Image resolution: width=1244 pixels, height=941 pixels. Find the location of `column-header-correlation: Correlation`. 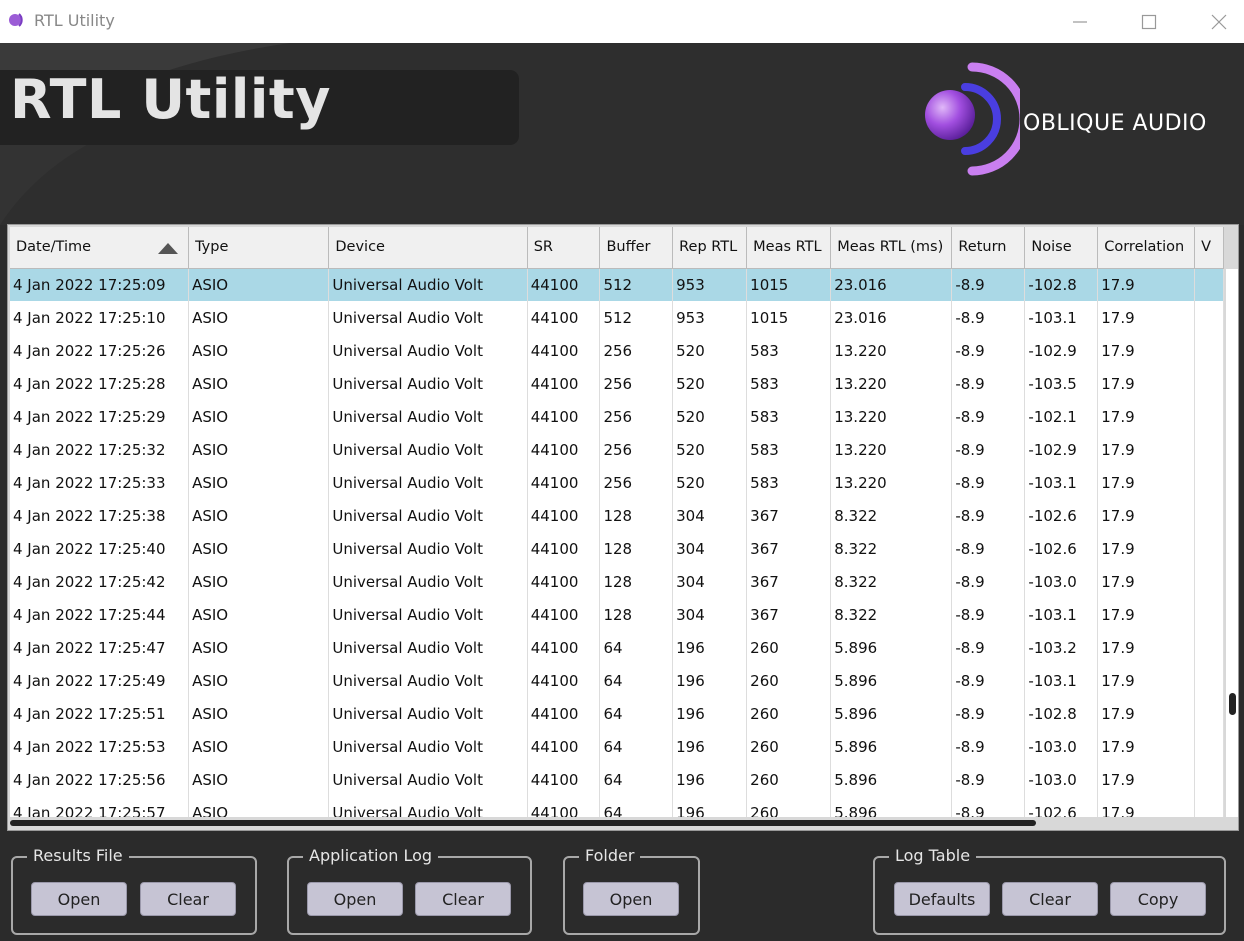

column-header-correlation: Correlation is located at coordinates (1146, 248).